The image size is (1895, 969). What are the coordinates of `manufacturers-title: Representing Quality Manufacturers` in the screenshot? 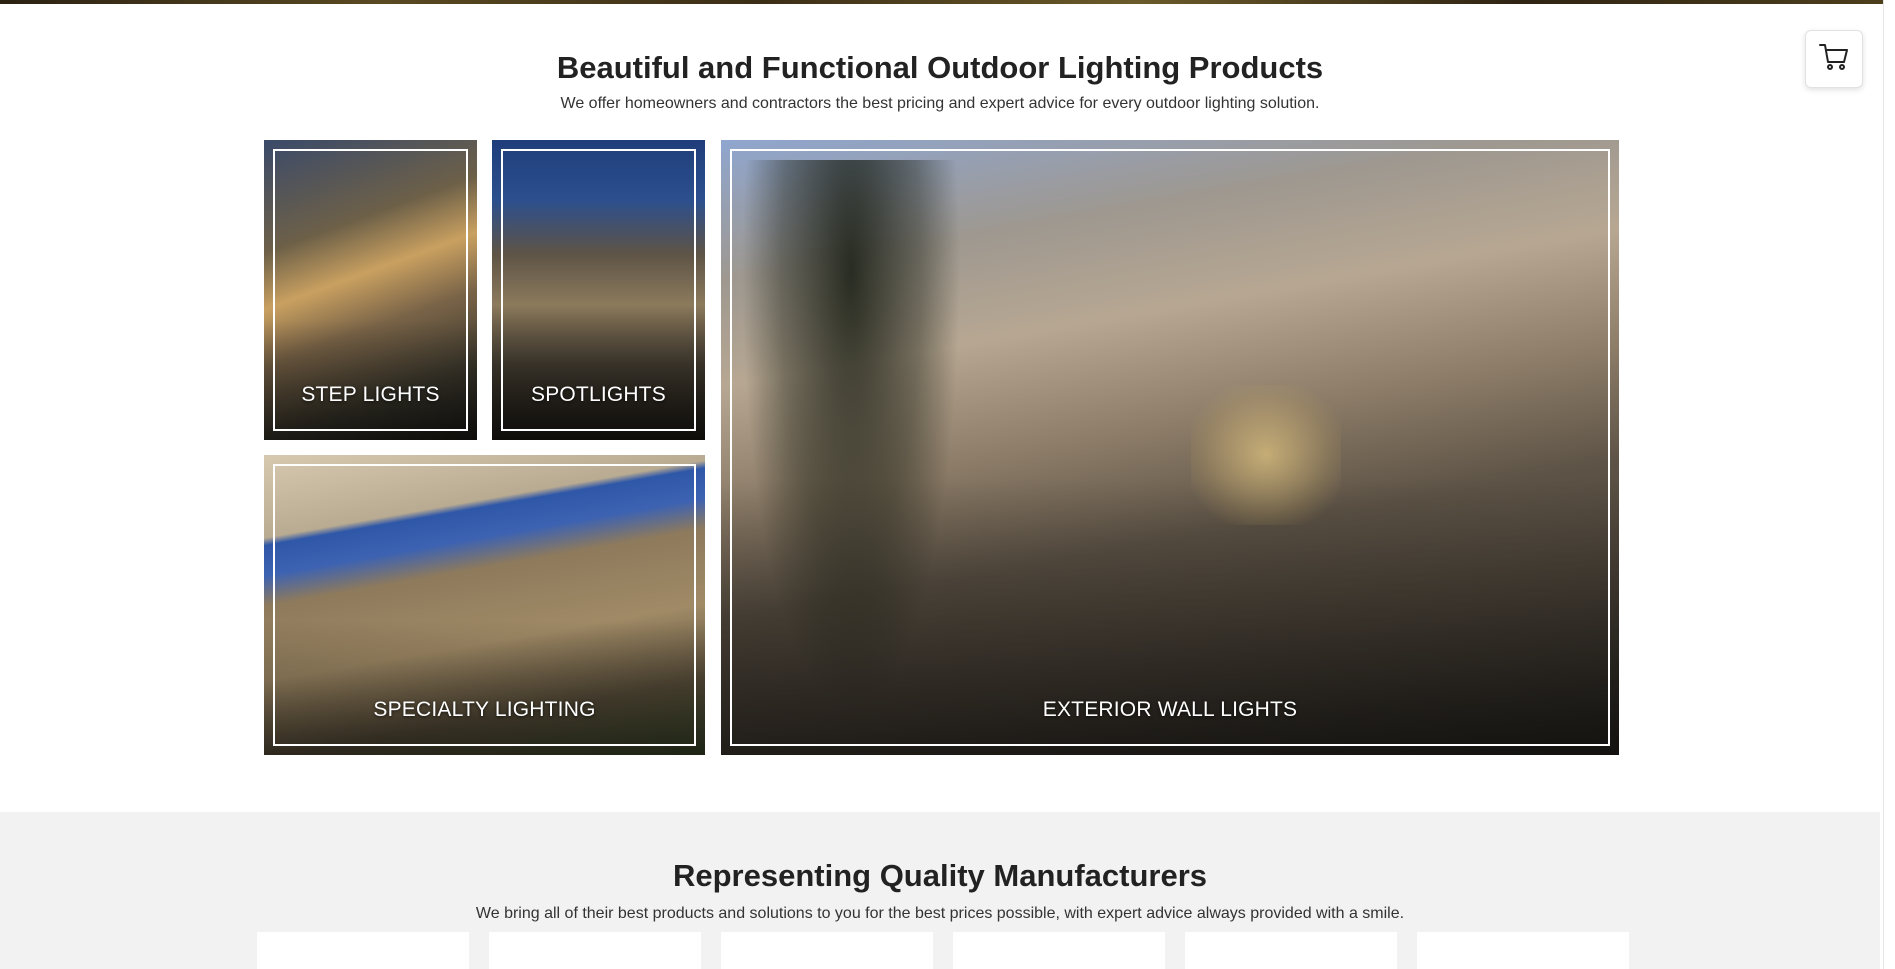 It's located at (939, 875).